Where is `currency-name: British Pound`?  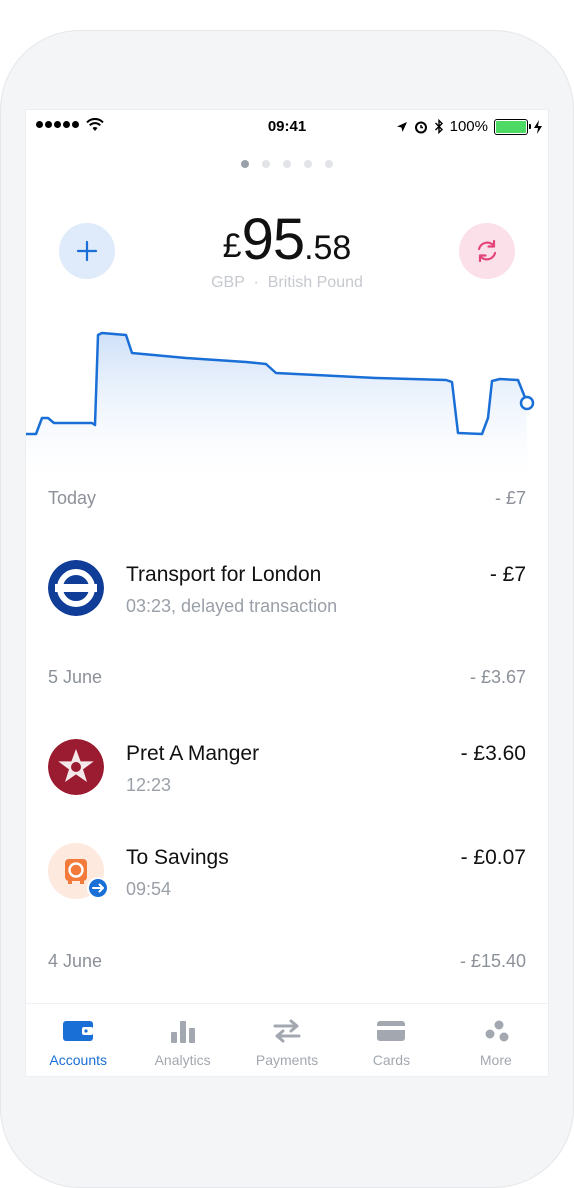 currency-name: British Pound is located at coordinates (315, 282).